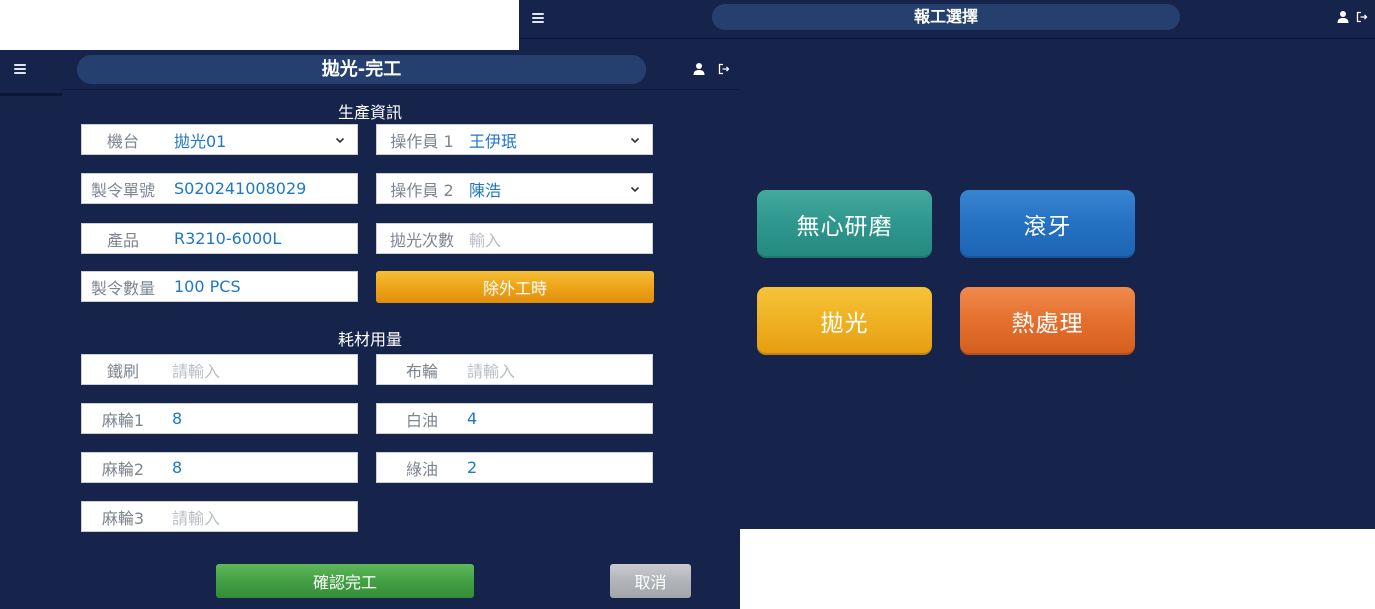 This screenshot has height=609, width=1375. I want to click on tile-polishing: 拋光, so click(844, 321).